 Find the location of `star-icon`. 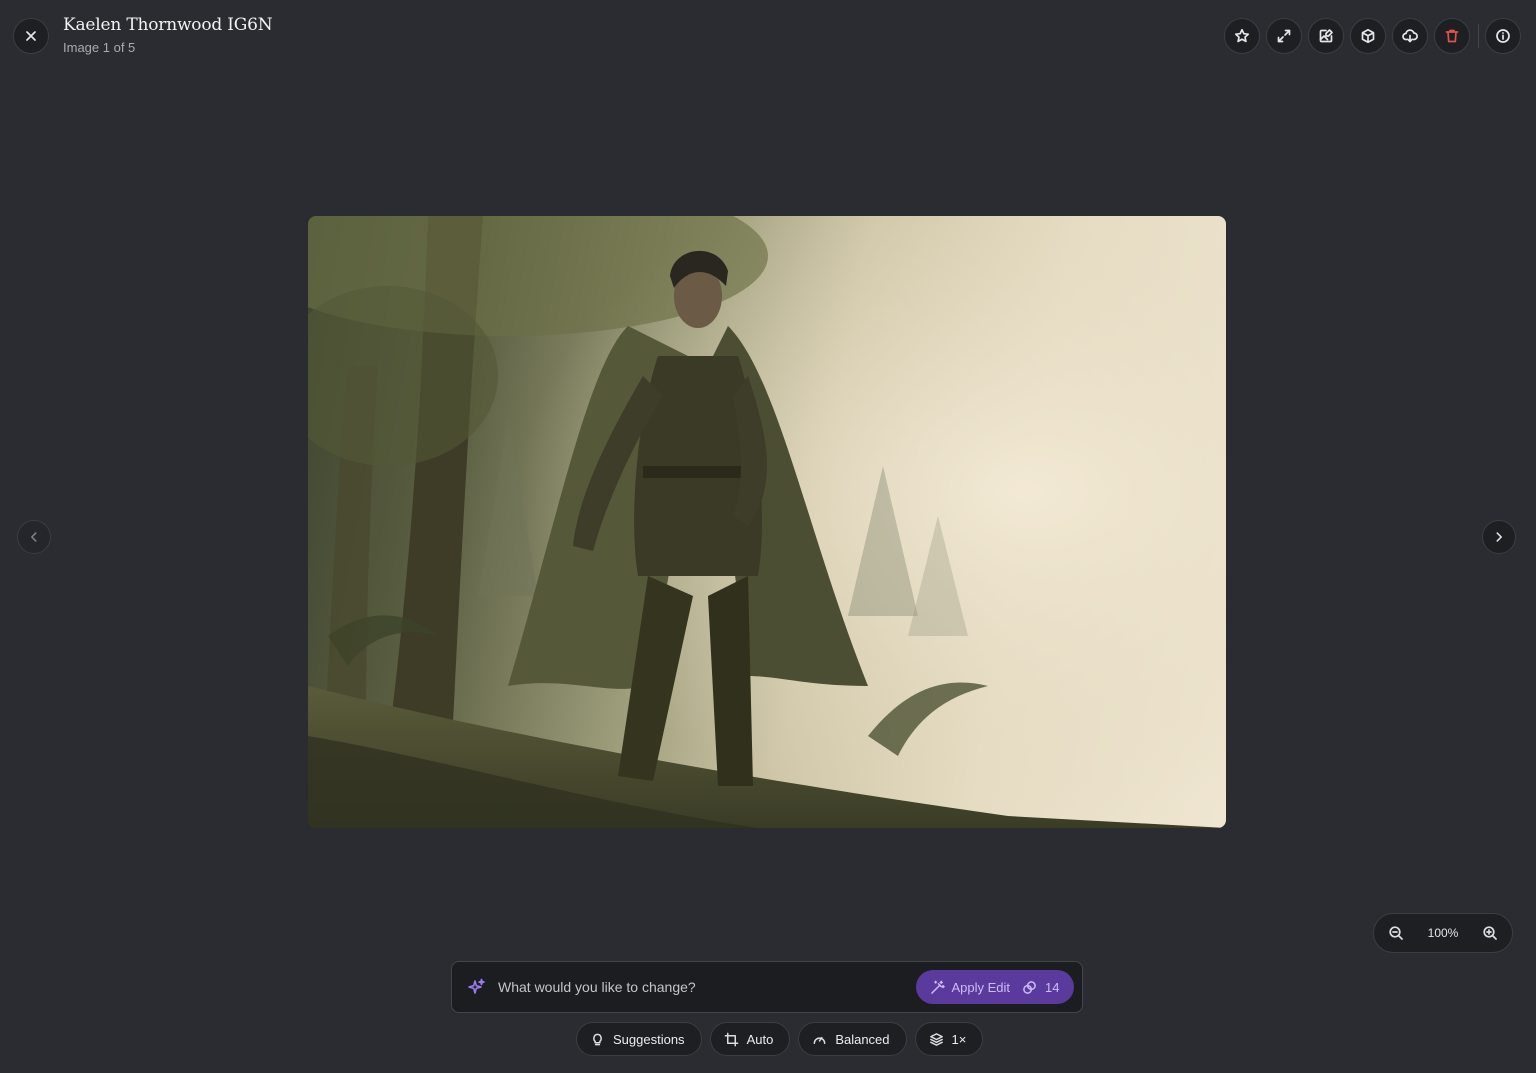

star-icon is located at coordinates (1242, 35).